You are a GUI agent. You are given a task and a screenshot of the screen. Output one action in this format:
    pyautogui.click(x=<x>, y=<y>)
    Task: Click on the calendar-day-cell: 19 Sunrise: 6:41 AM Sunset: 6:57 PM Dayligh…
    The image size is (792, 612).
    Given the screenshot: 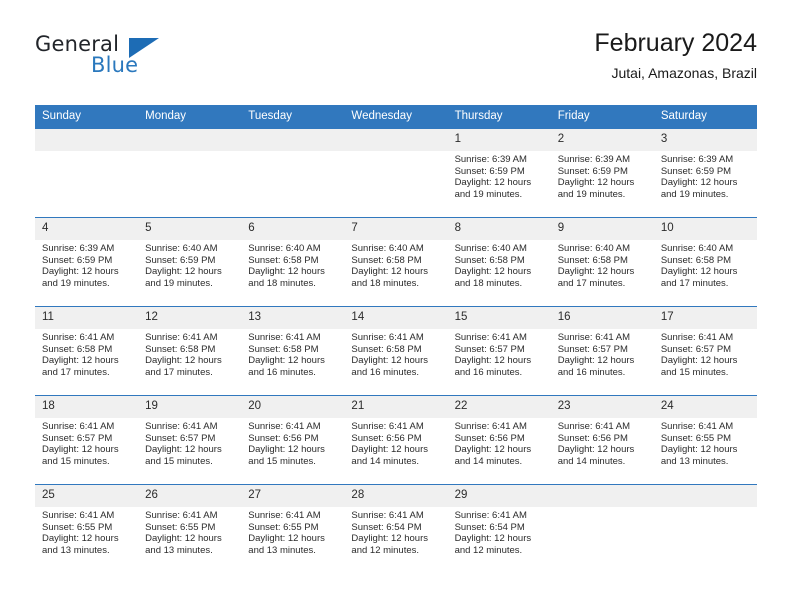 What is the action you would take?
    pyautogui.click(x=190, y=440)
    